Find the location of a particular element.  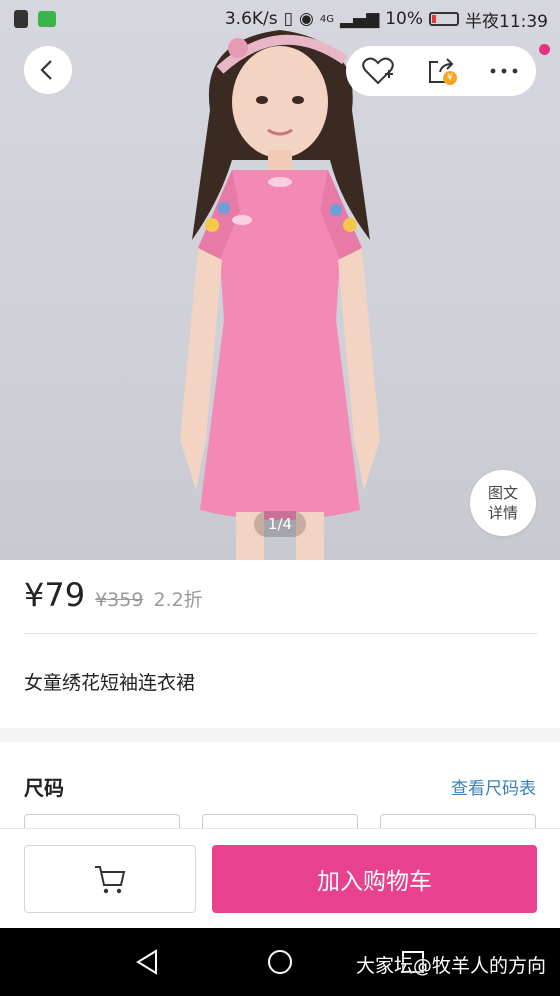

triangle-back-icon is located at coordinates (146, 962).